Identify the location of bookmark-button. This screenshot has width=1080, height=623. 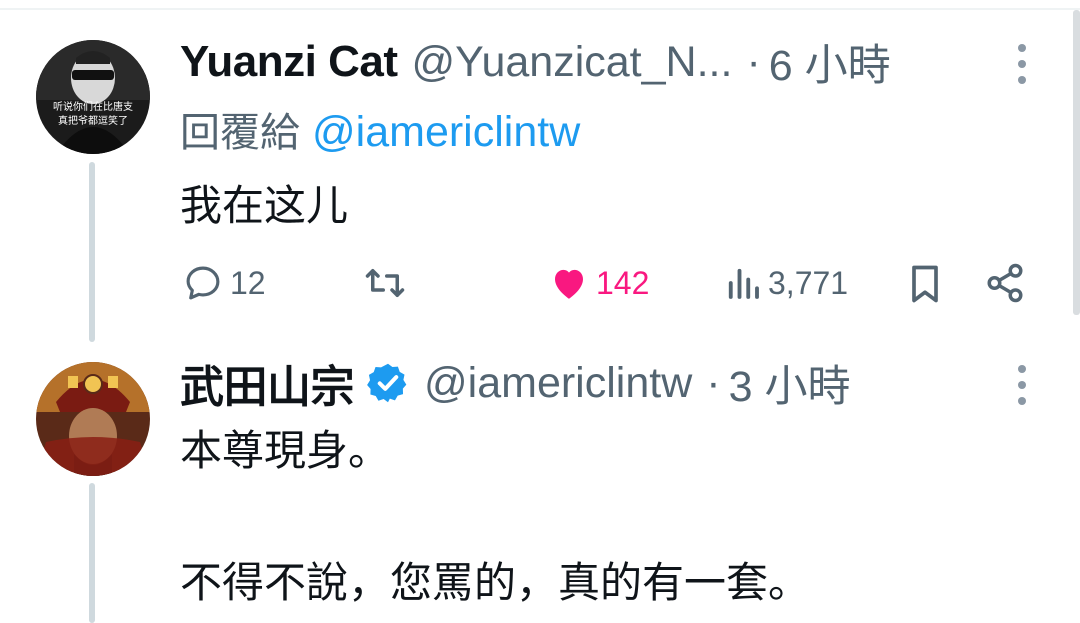
(925, 284).